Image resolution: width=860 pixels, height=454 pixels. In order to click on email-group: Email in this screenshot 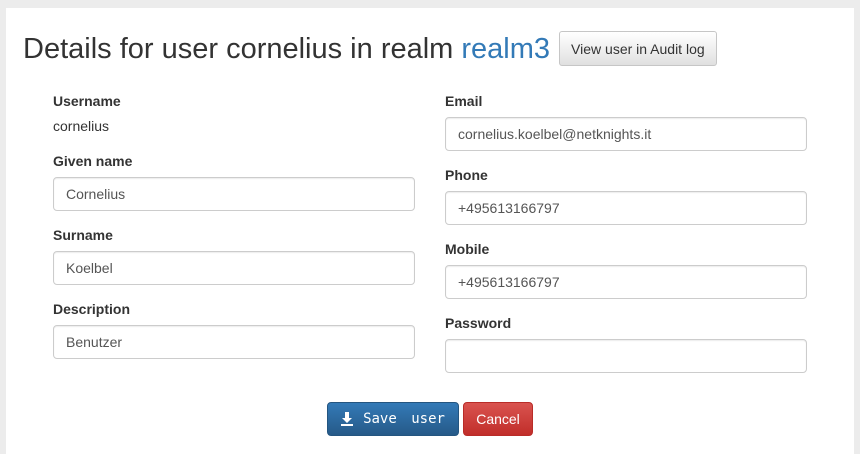, I will do `click(626, 121)`.